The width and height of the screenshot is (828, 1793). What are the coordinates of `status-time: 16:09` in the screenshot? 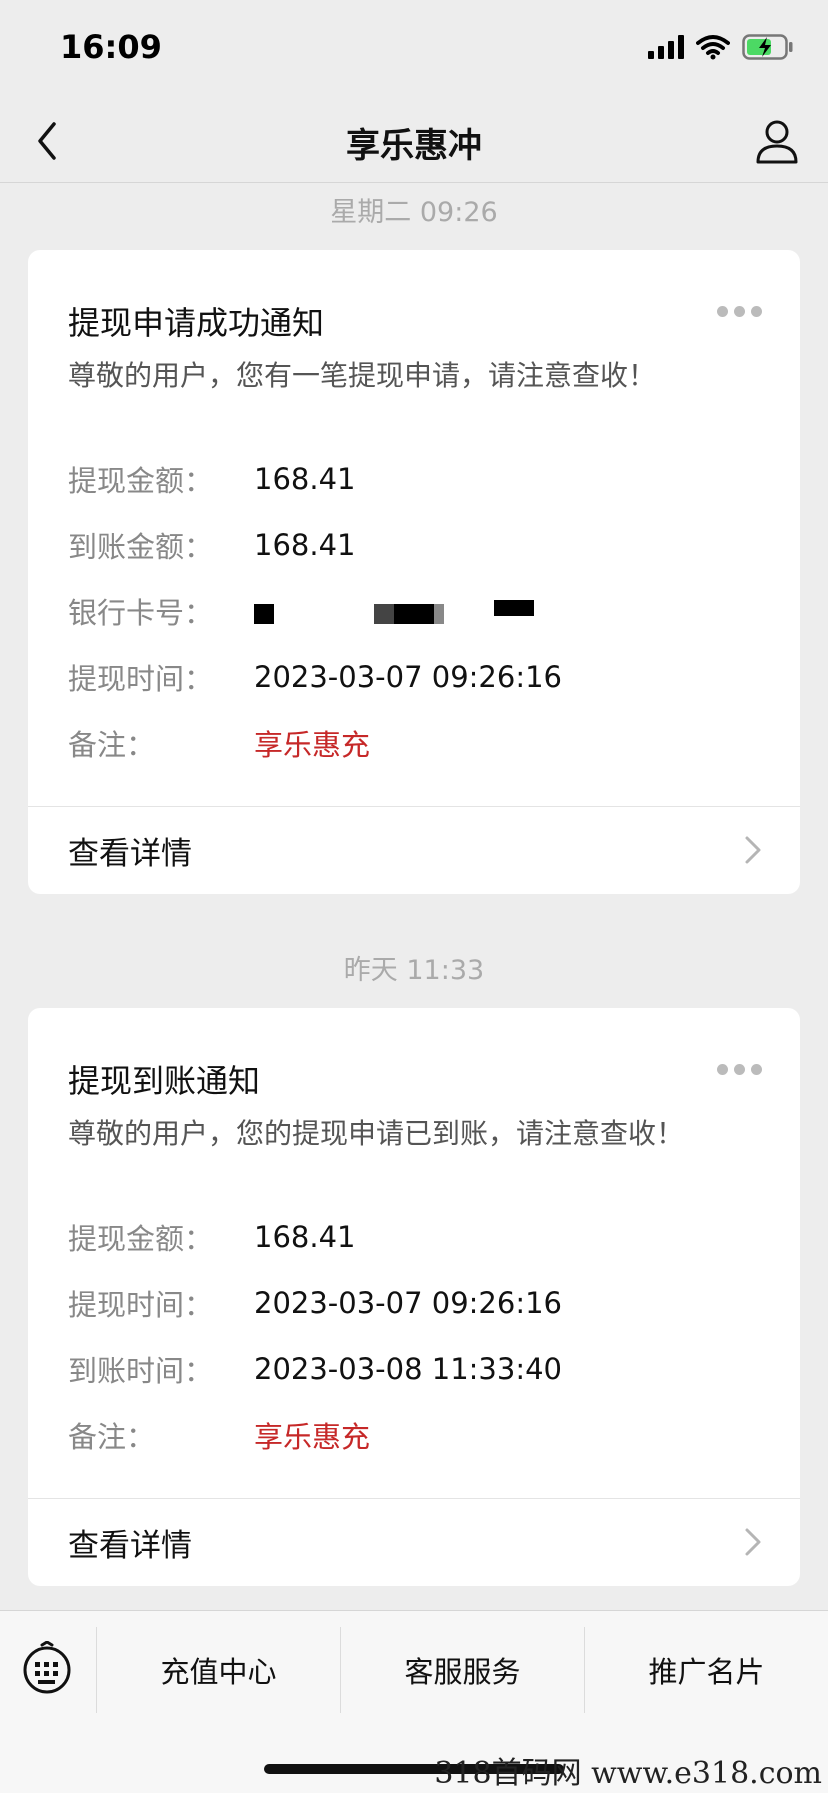 It's located at (111, 47).